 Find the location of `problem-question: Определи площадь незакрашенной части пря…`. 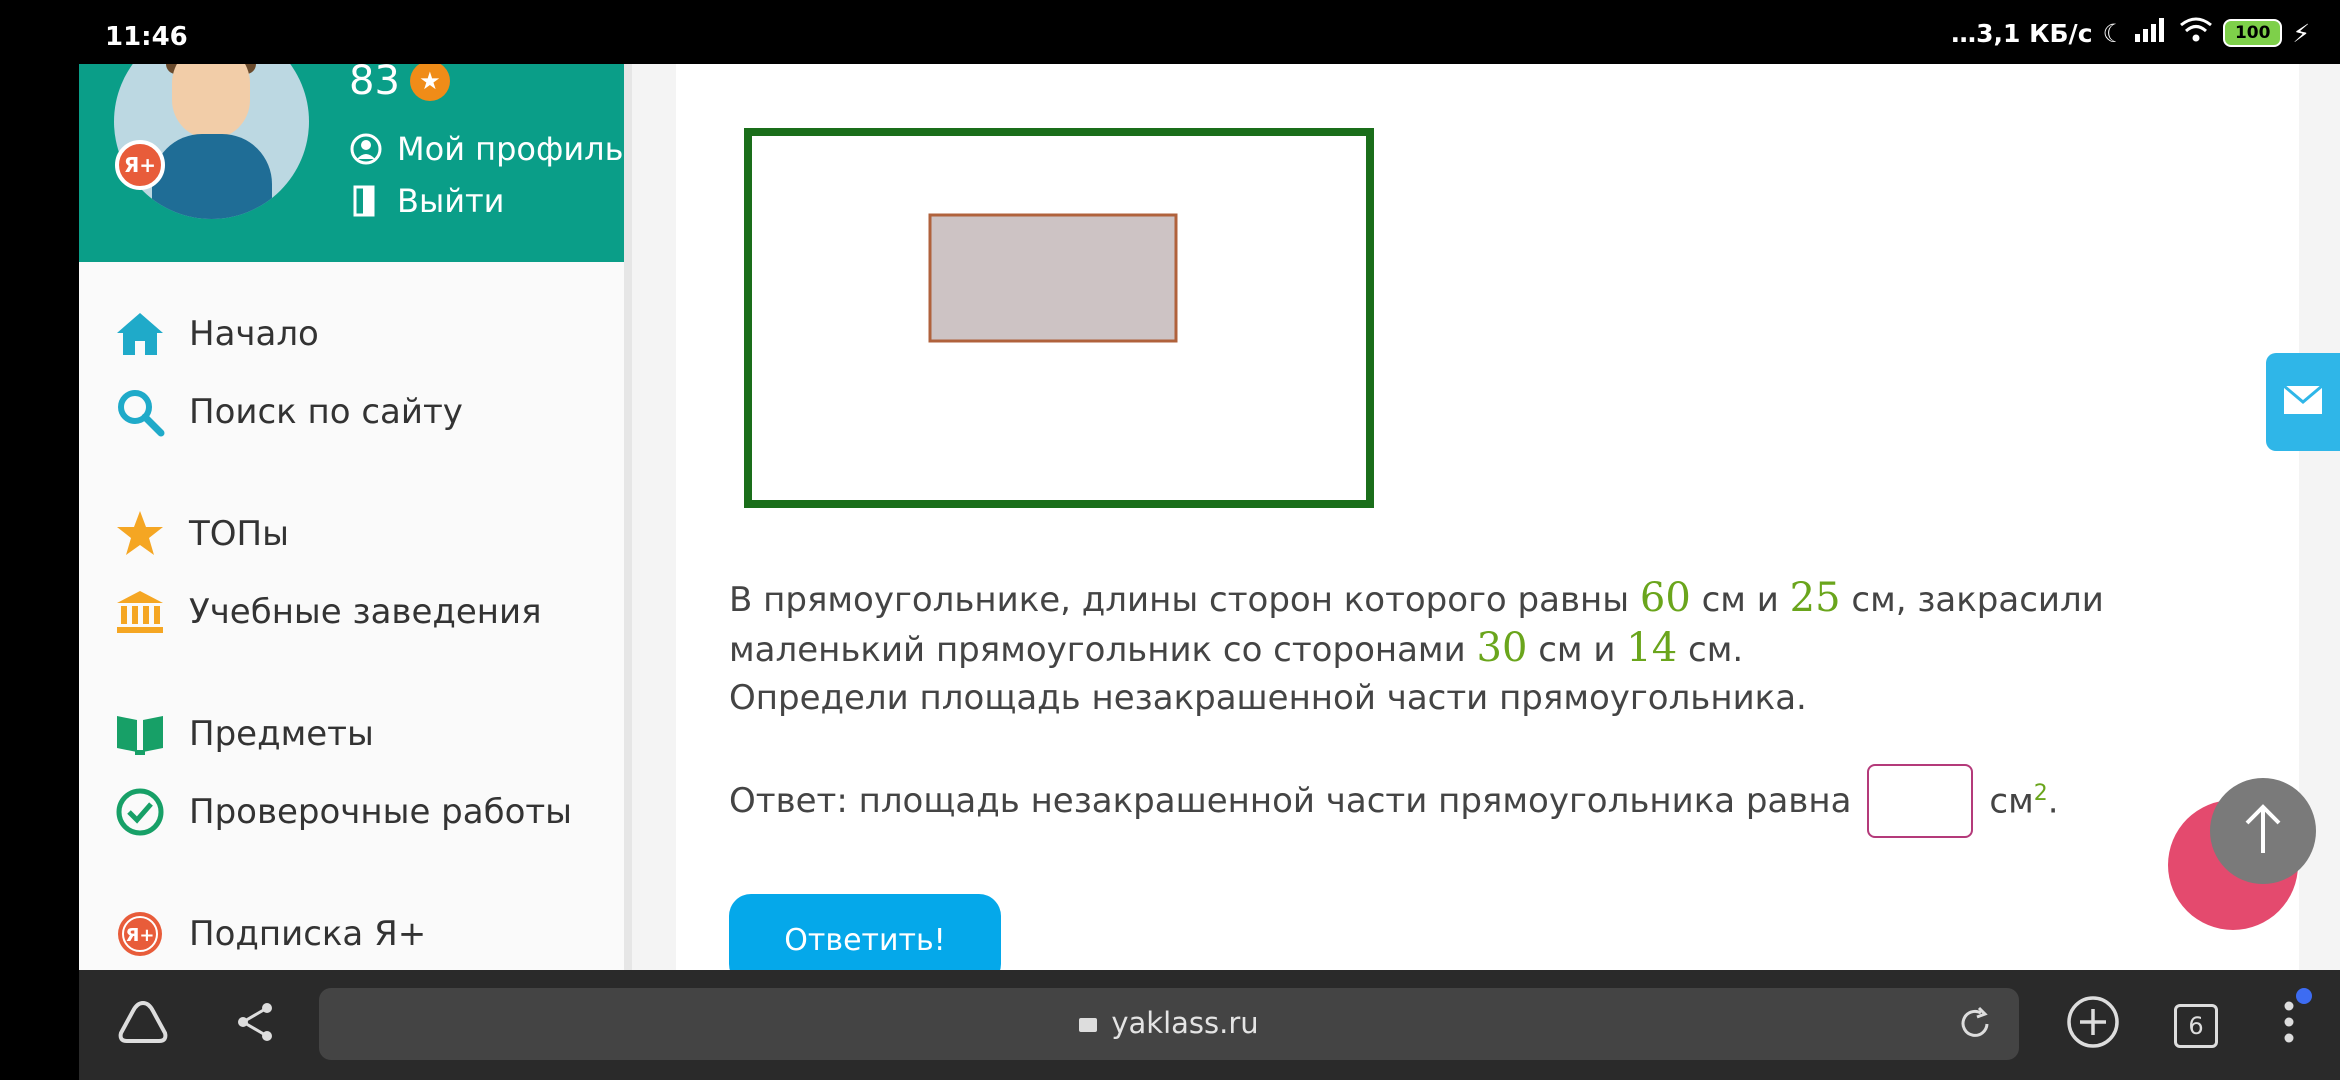

problem-question: Определи площадь незакрашенной части пря… is located at coordinates (1268, 698).